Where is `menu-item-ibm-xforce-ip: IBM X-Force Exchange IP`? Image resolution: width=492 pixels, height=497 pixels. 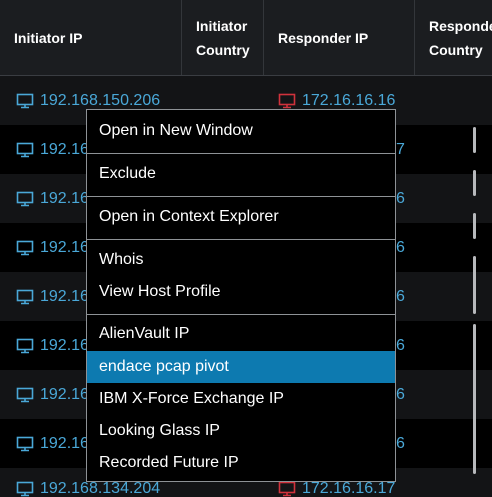
menu-item-ibm-xforce-ip: IBM X-Force Exchange IP is located at coordinates (241, 399).